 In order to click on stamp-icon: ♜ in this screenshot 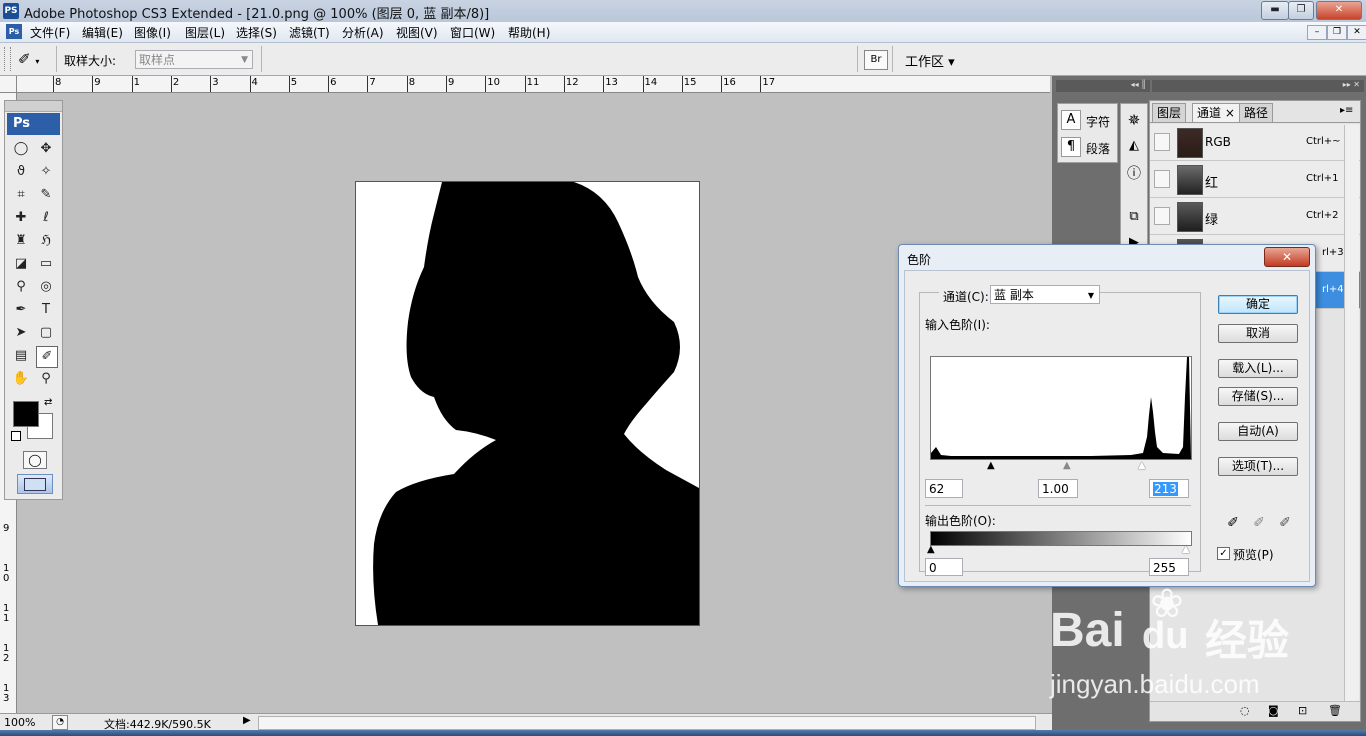, I will do `click(21, 241)`.